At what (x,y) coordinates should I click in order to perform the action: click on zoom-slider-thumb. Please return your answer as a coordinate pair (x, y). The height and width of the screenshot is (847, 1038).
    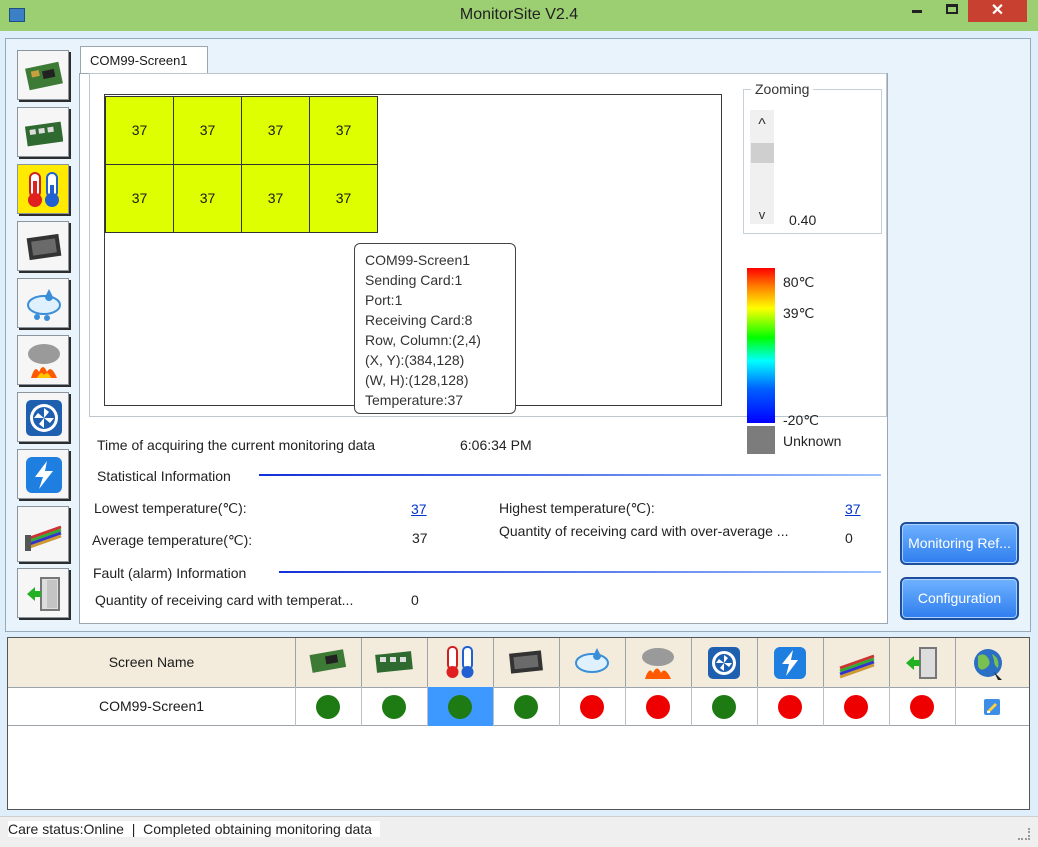
    Looking at the image, I should click on (762, 153).